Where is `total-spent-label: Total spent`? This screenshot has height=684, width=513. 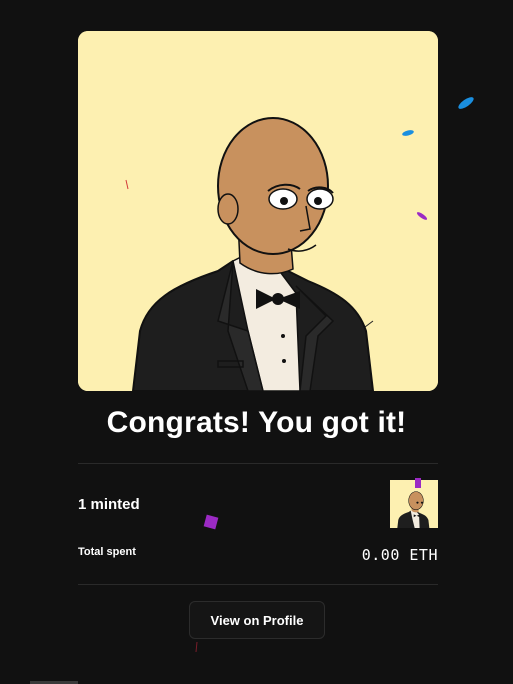 total-spent-label: Total spent is located at coordinates (107, 552).